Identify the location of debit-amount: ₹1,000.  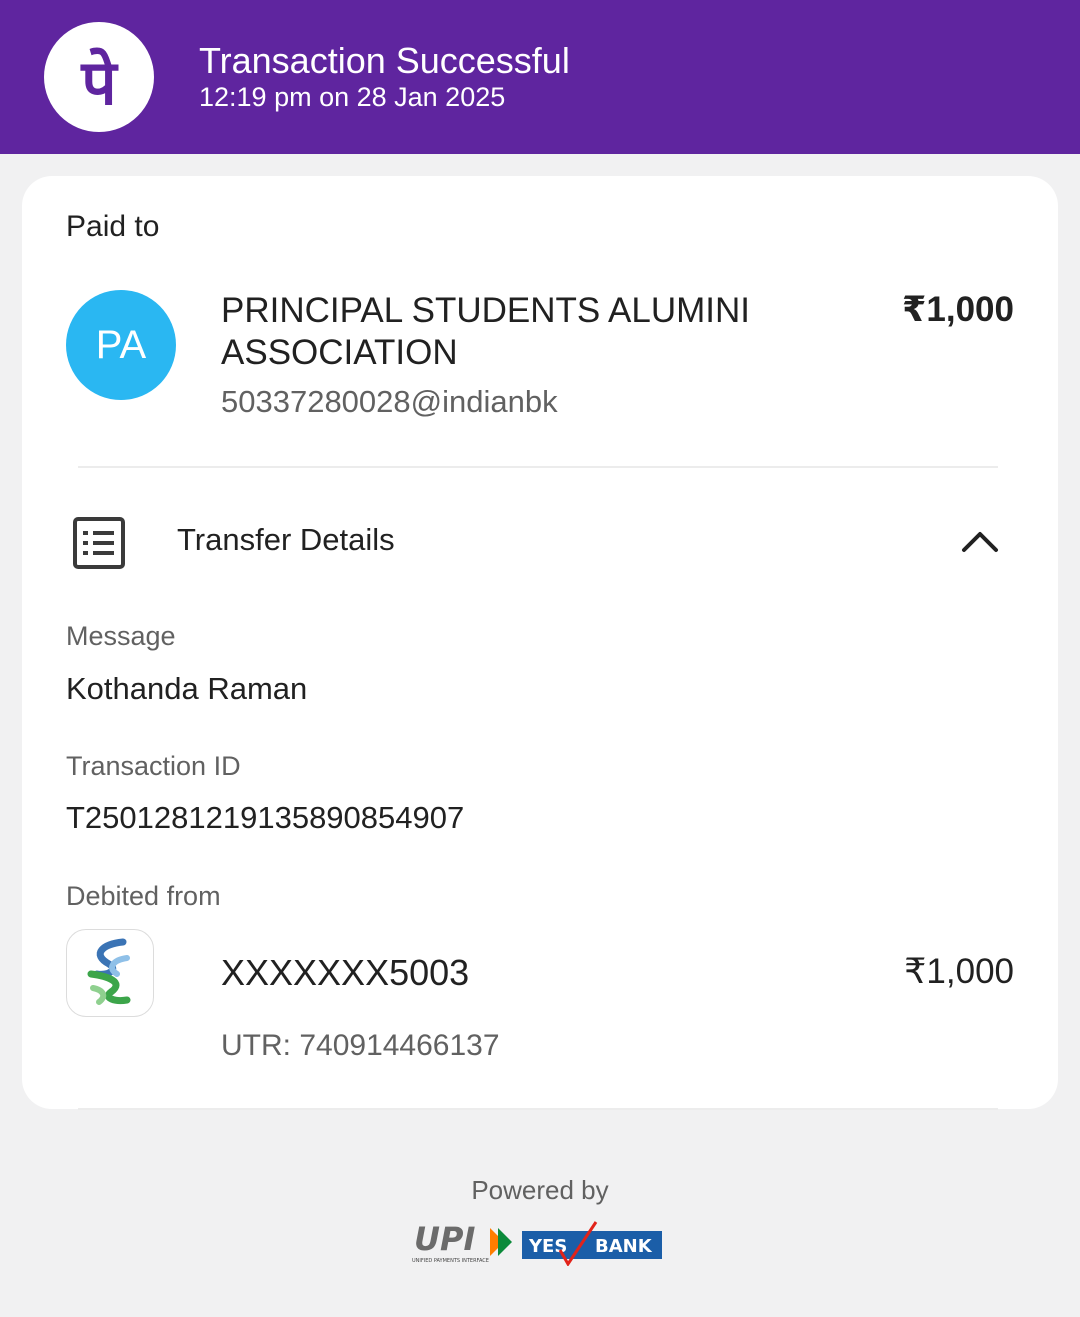
(959, 971).